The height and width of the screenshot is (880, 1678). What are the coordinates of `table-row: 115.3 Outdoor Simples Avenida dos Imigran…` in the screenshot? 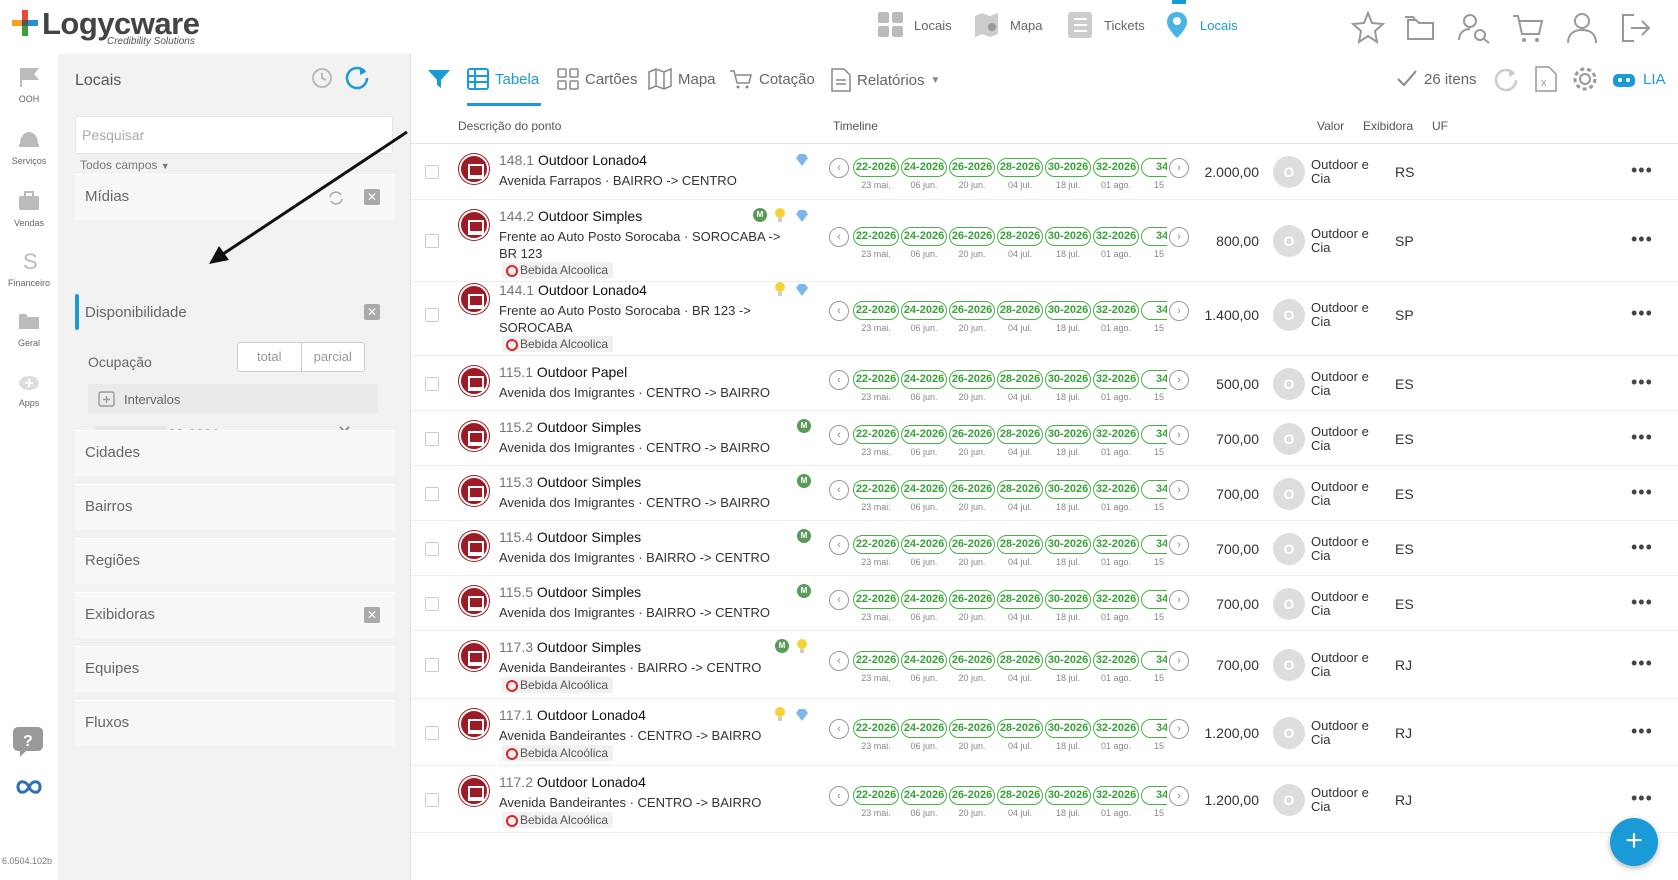 It's located at (1044, 493).